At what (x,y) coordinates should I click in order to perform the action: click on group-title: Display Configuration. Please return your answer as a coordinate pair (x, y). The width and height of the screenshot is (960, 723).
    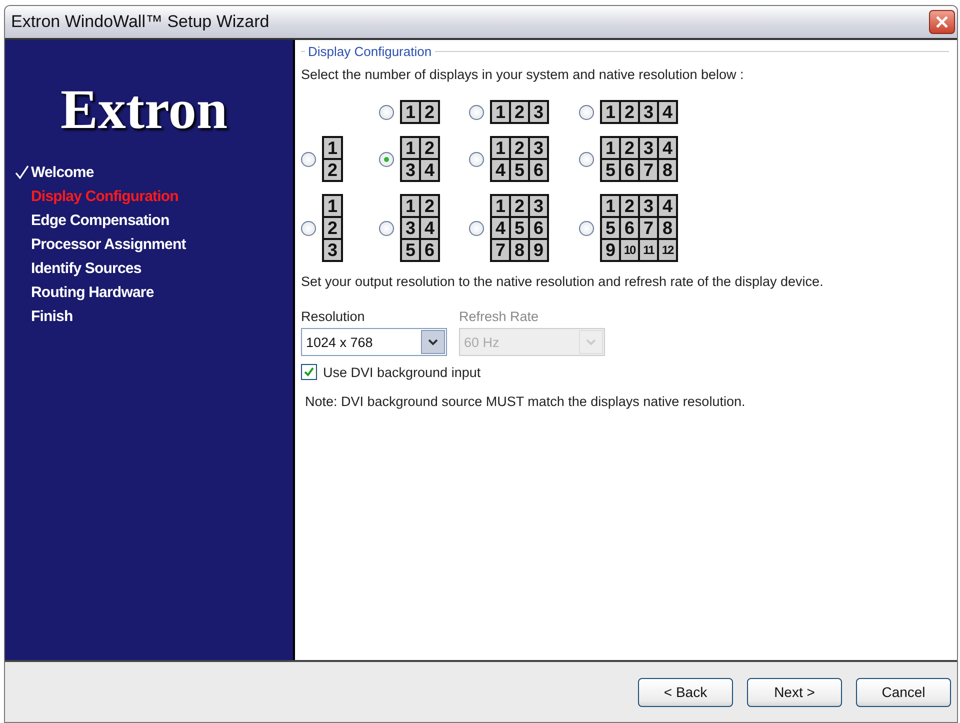
    Looking at the image, I should click on (370, 51).